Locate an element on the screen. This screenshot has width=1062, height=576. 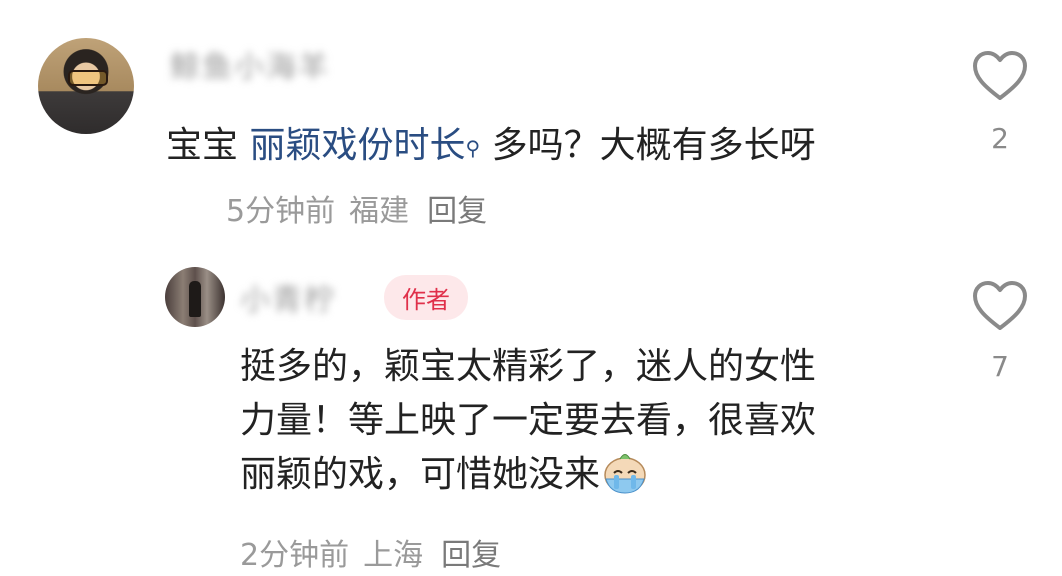
crying-face-emoji-icon is located at coordinates (625, 474).